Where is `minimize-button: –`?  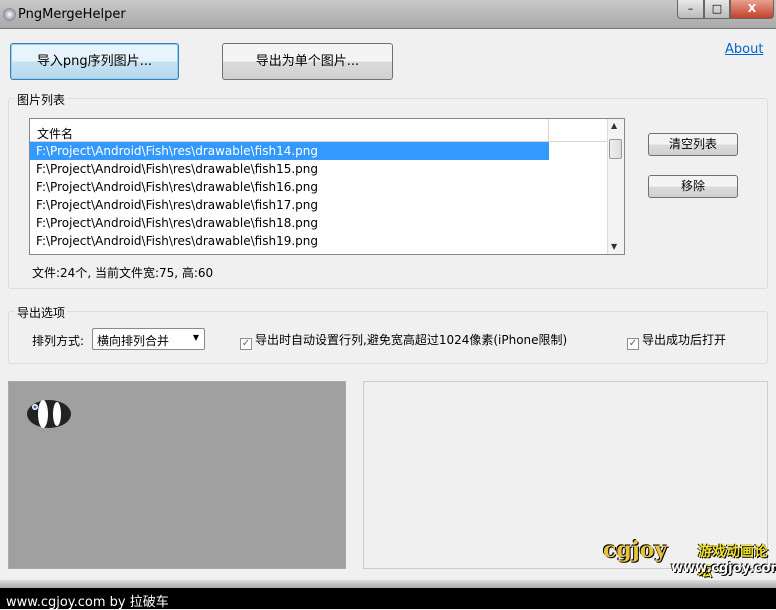 minimize-button: – is located at coordinates (690, 9).